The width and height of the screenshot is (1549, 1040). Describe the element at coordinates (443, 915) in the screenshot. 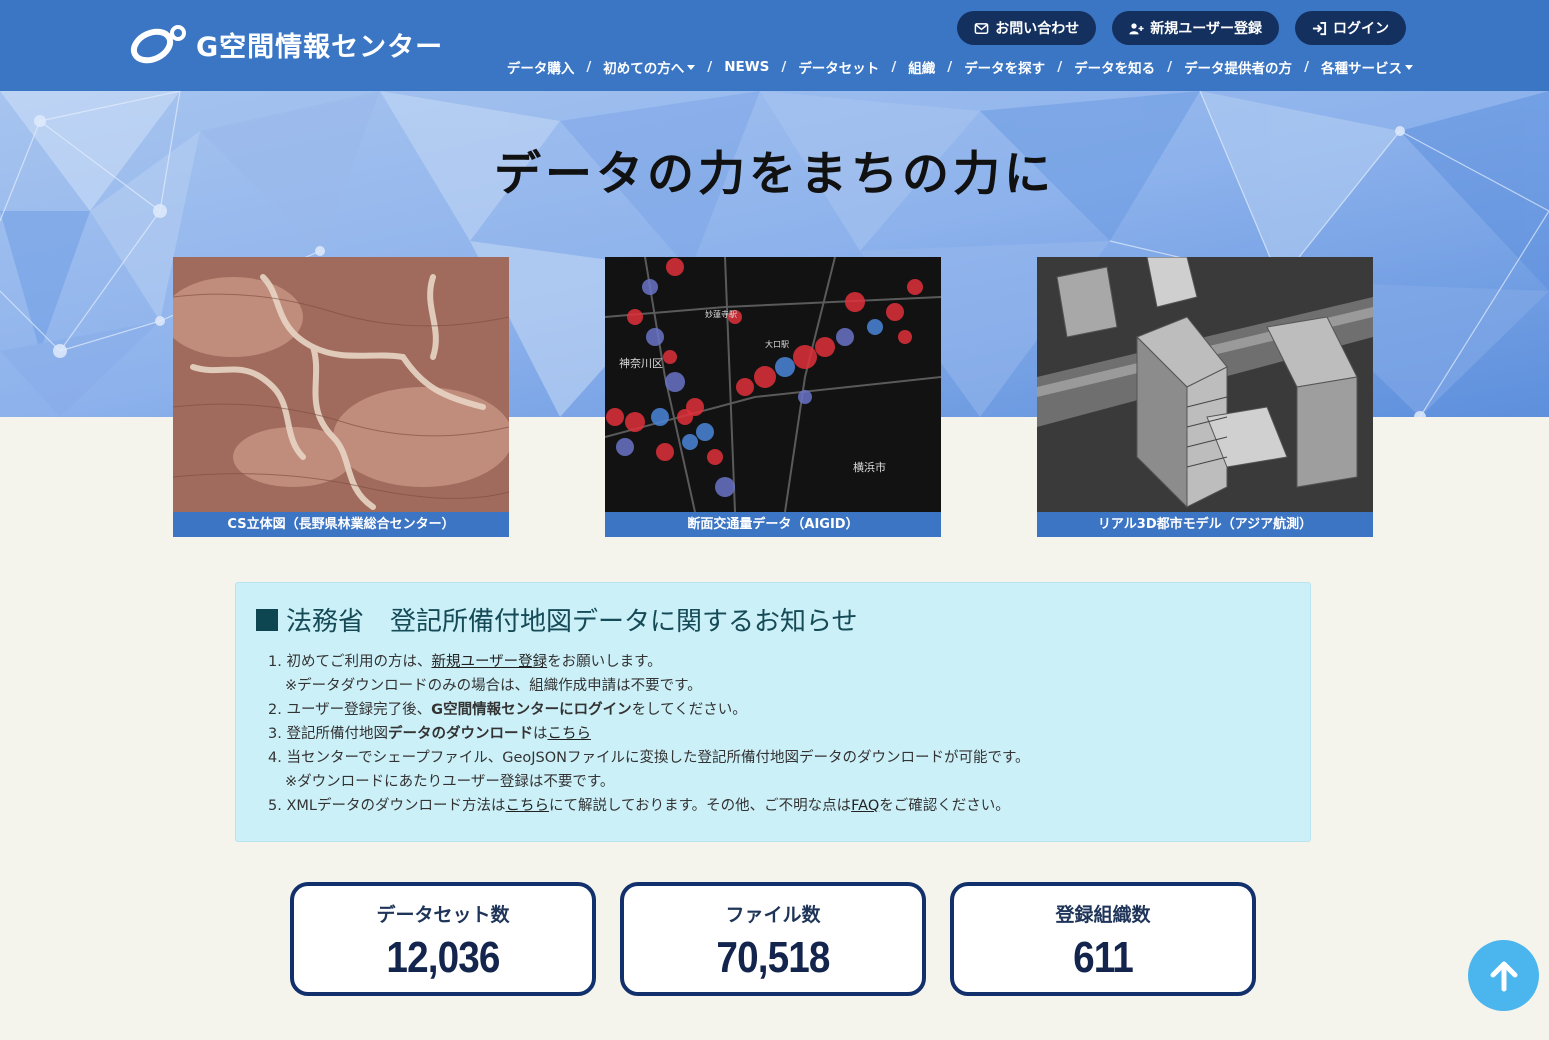

I see `stat-label: データセット数` at that location.